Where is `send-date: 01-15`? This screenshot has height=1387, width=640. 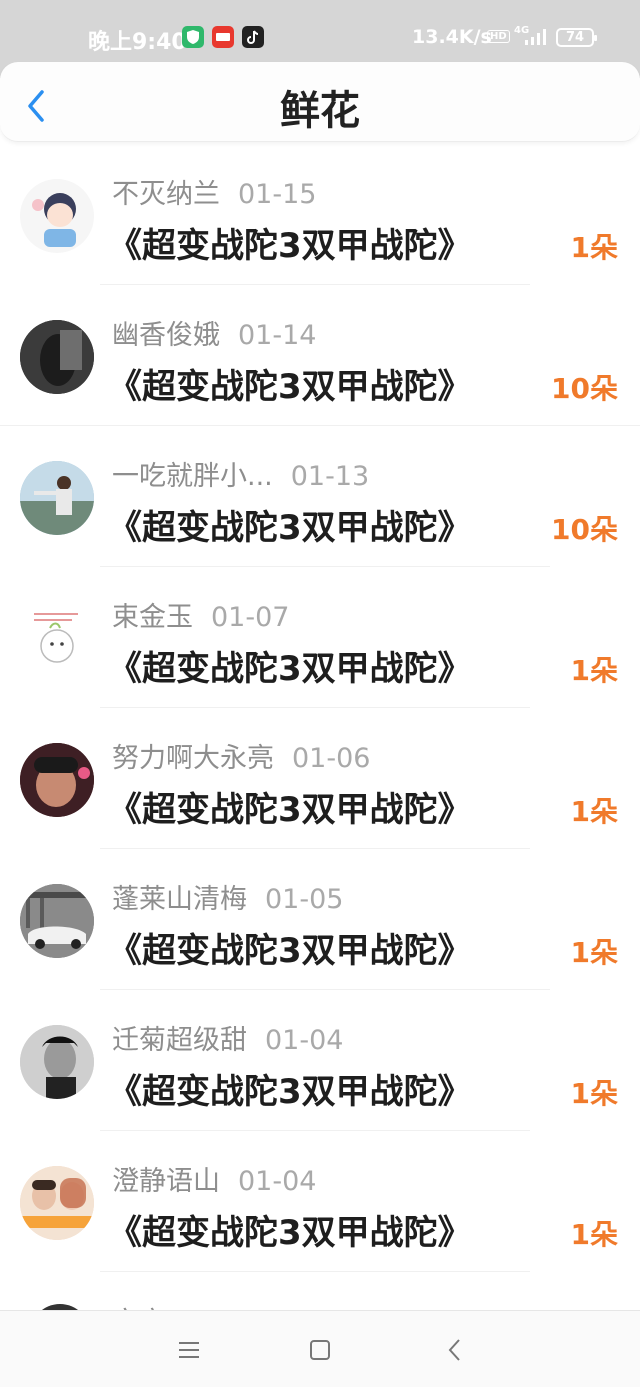 send-date: 01-15 is located at coordinates (277, 194).